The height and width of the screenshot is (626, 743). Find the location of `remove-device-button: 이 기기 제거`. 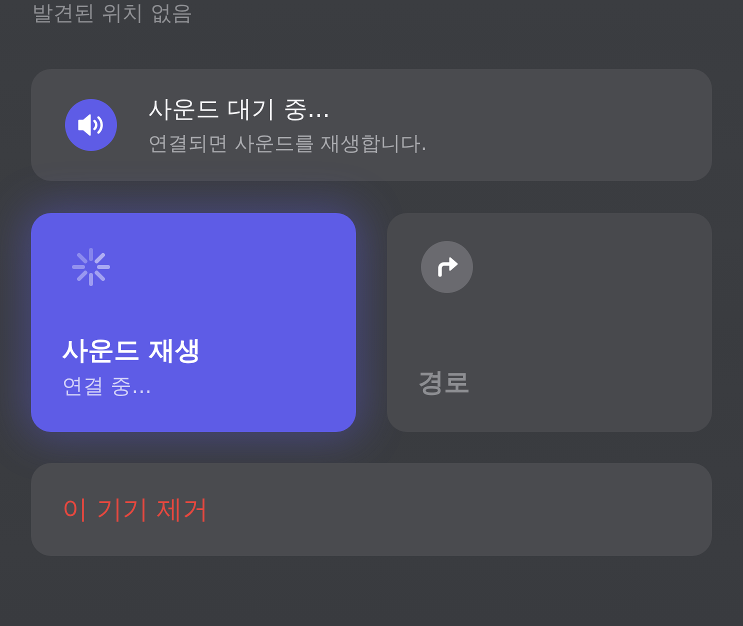

remove-device-button: 이 기기 제거 is located at coordinates (371, 509).